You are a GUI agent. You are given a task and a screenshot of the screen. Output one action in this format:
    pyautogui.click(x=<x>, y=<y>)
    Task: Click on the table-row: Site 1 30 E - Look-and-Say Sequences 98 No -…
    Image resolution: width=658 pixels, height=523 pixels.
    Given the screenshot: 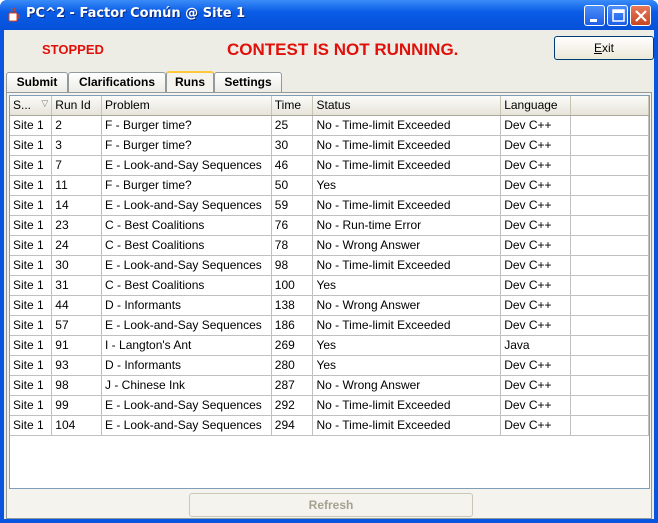 What is the action you would take?
    pyautogui.click(x=329, y=265)
    